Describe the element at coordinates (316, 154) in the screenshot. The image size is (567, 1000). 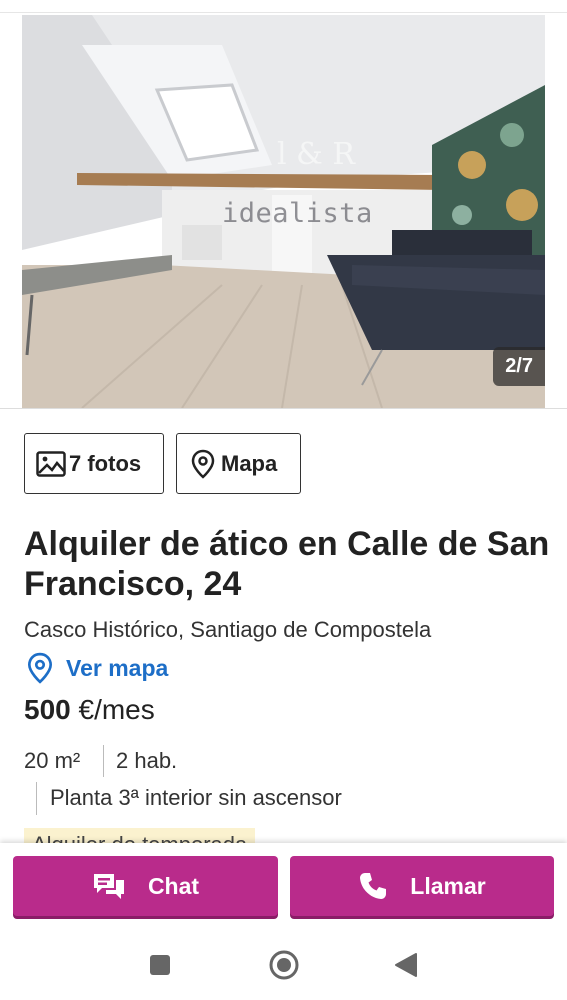
I see `agency-watermark: l & R` at that location.